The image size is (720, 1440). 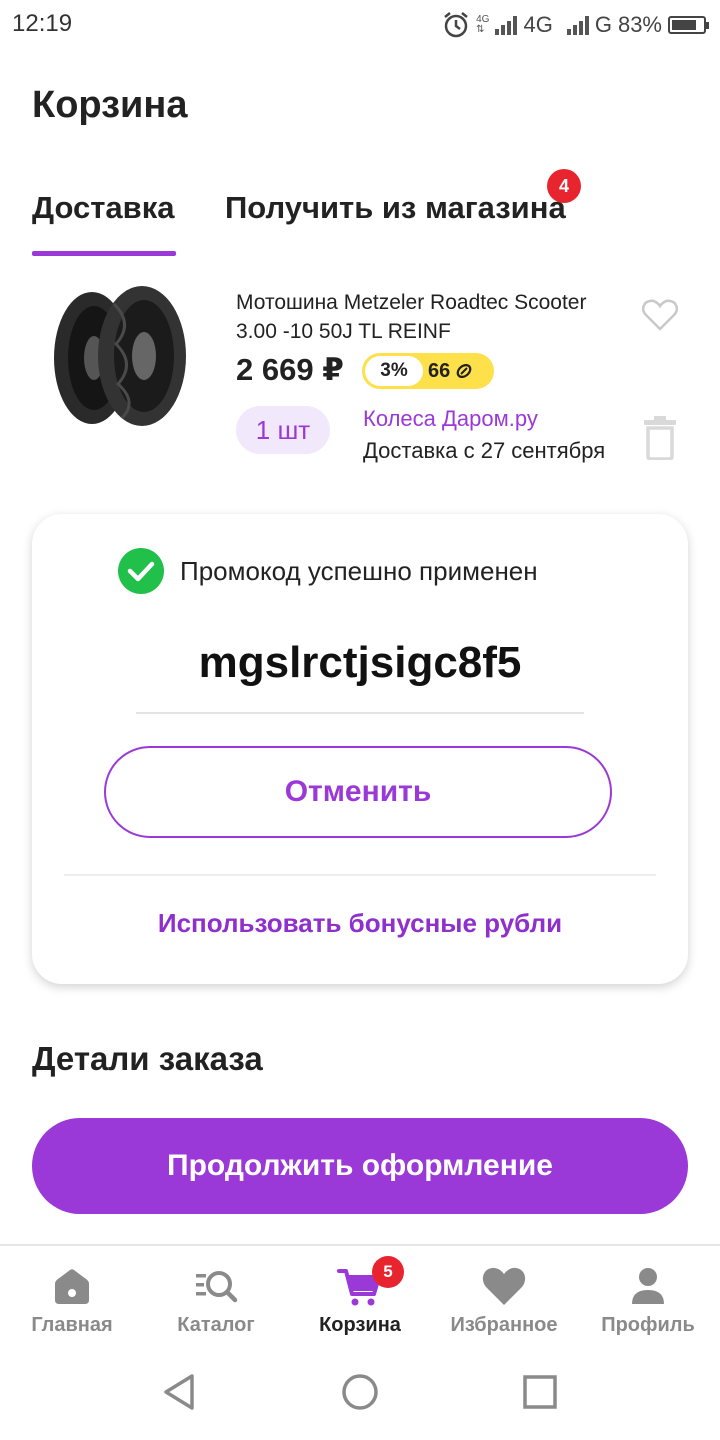 I want to click on status-icons: 4G ⇅ 4G G 83%, so click(x=575, y=25).